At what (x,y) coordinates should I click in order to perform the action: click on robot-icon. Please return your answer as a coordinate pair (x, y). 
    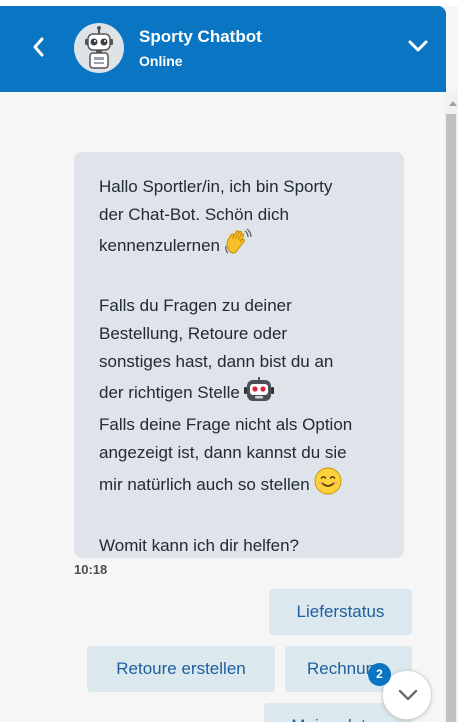
    Looking at the image, I should click on (99, 47).